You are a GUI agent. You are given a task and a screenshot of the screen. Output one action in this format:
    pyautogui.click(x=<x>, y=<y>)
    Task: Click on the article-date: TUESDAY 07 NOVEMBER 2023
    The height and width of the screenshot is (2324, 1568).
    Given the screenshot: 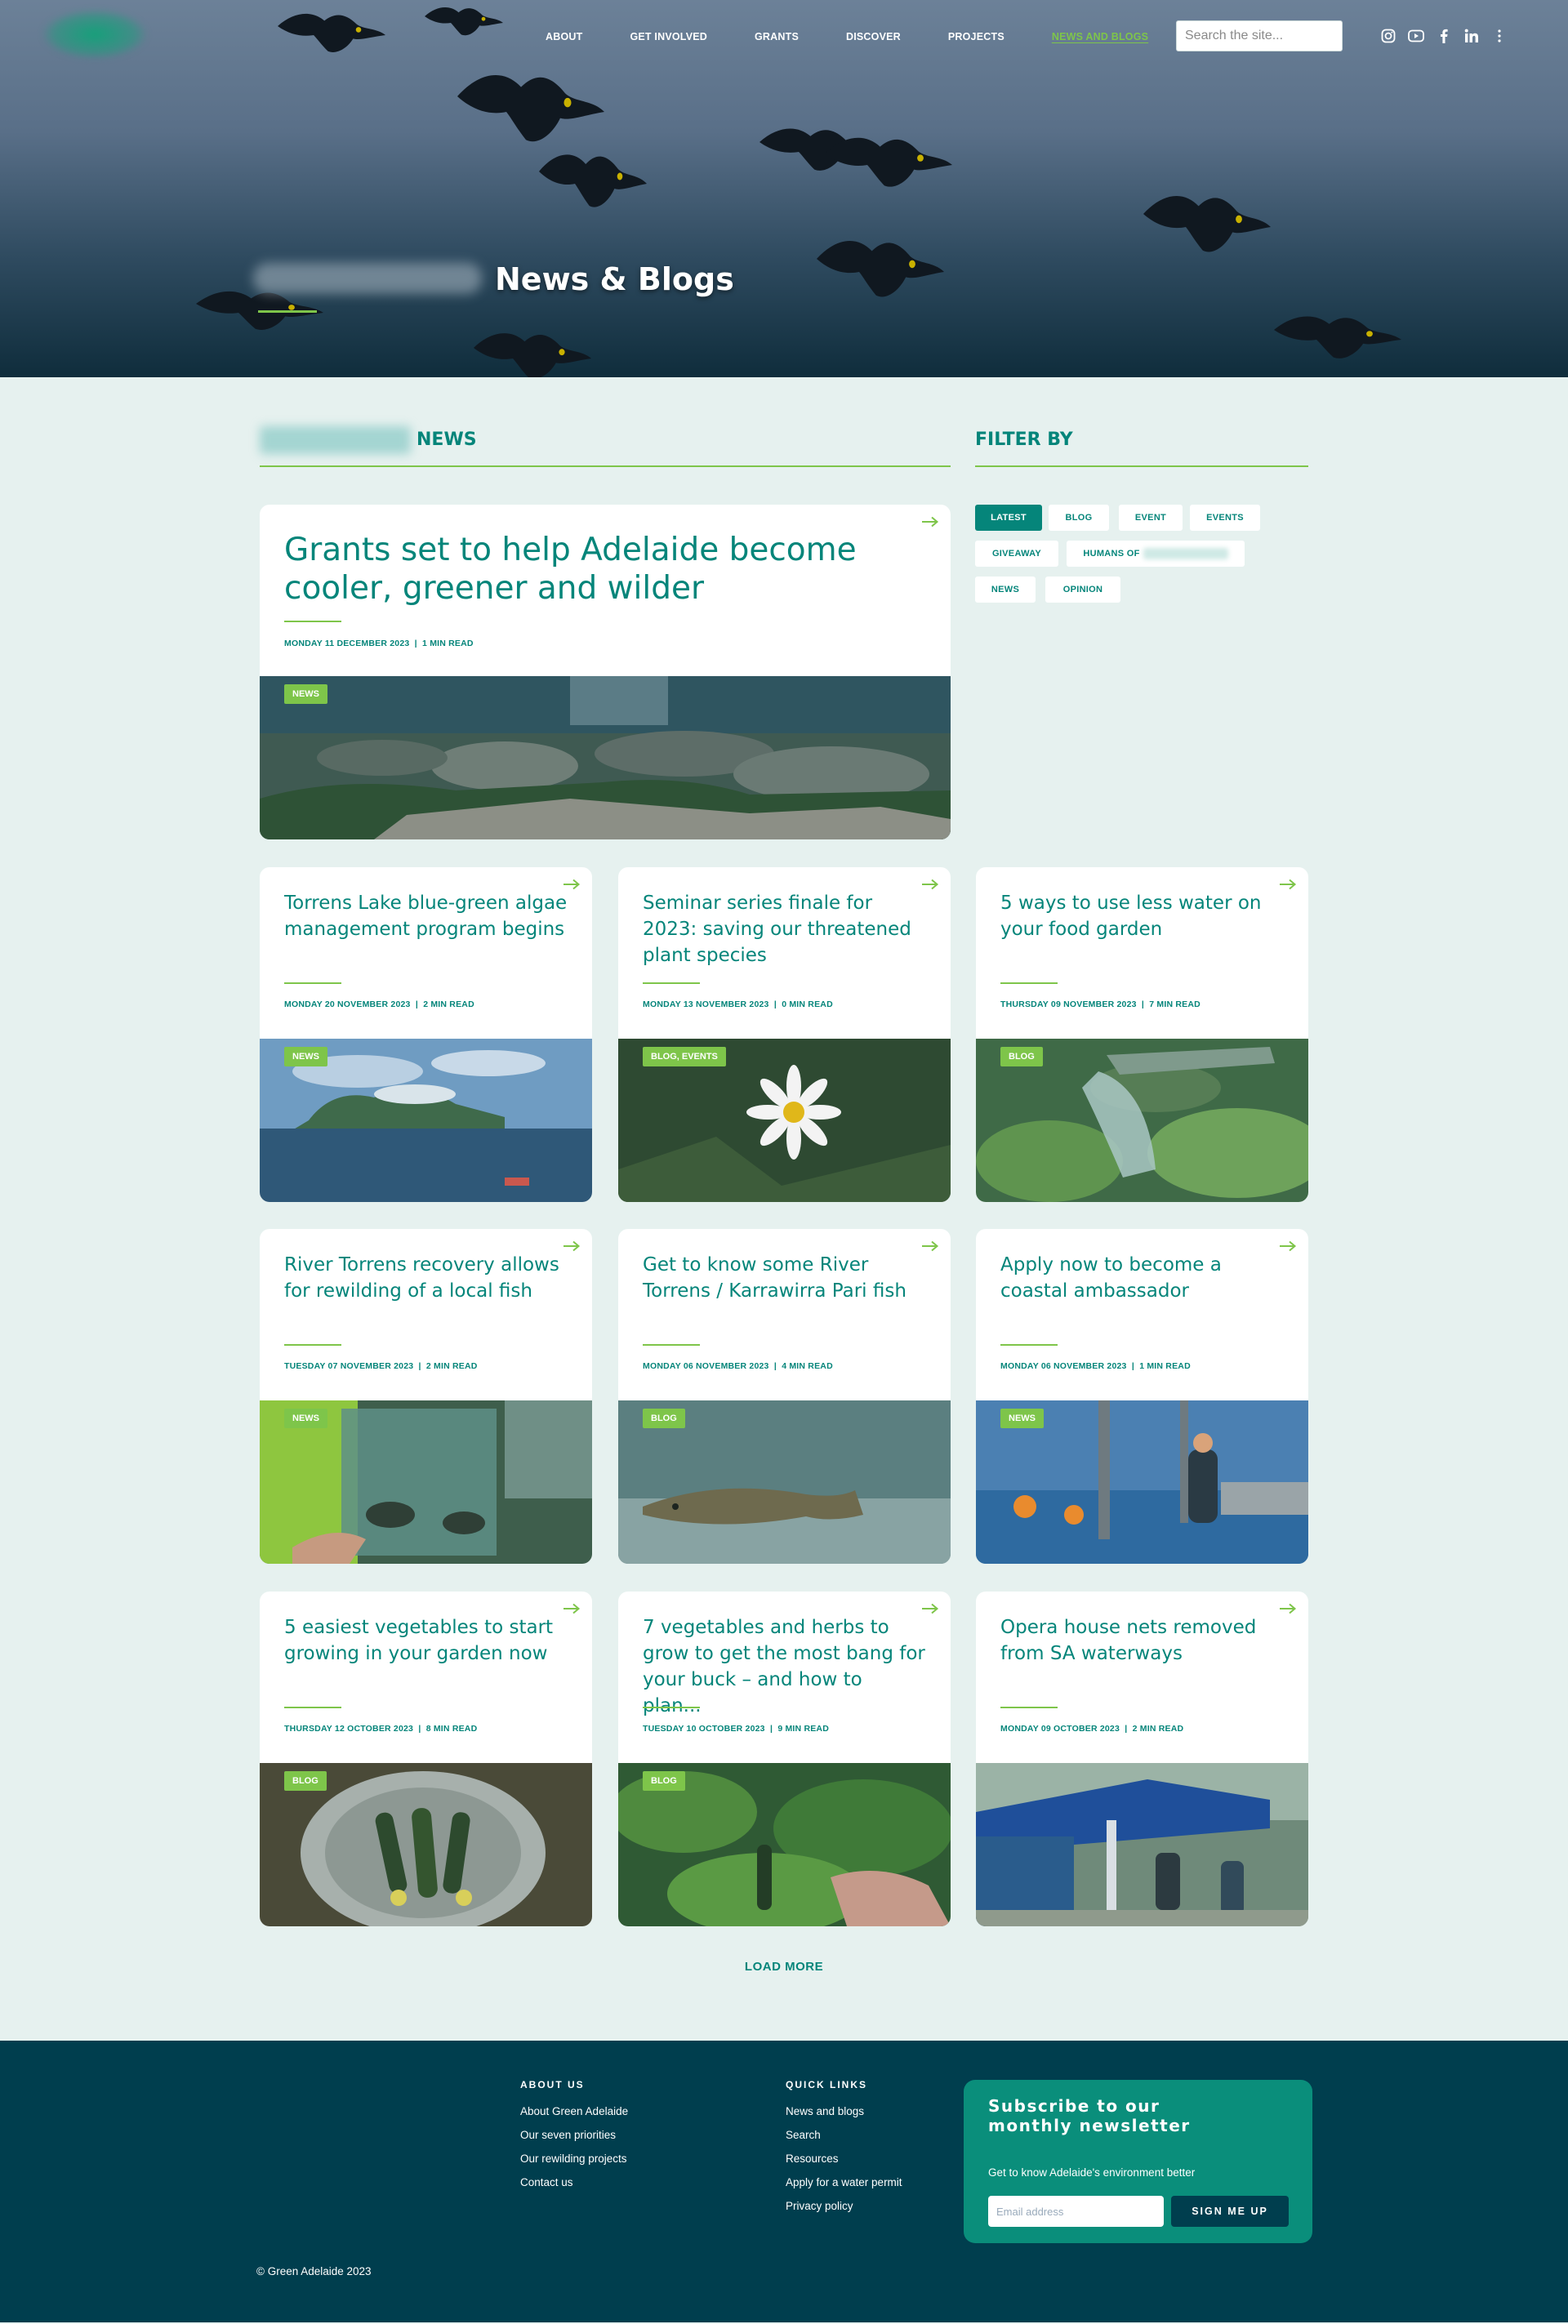 What is the action you would take?
    pyautogui.click(x=349, y=1366)
    